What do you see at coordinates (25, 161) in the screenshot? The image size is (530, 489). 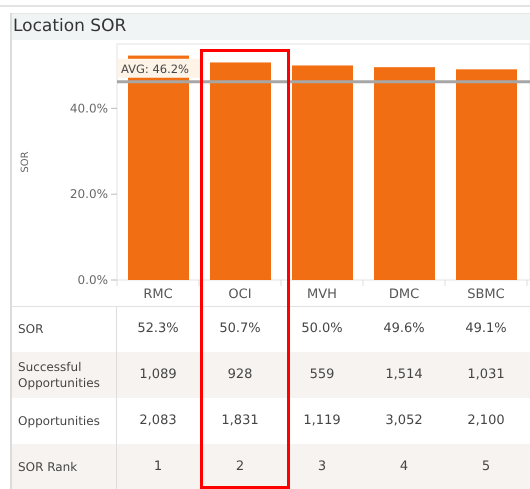 I see `y-axis-title: SOR` at bounding box center [25, 161].